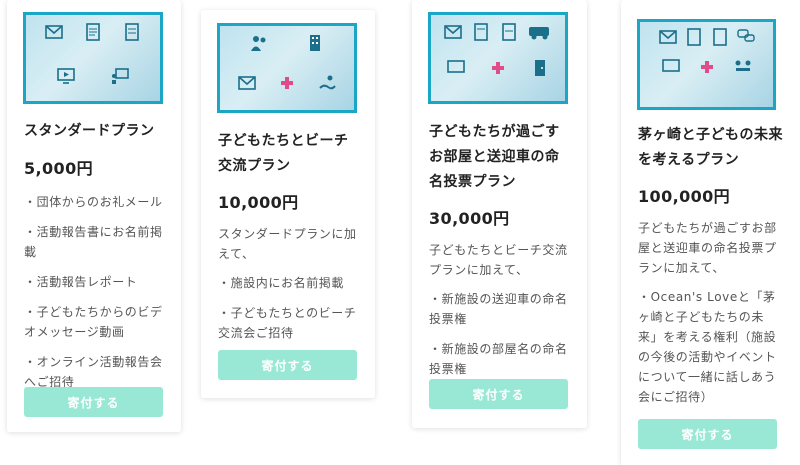 This screenshot has height=465, width=800. I want to click on meeting-icon, so click(743, 67).